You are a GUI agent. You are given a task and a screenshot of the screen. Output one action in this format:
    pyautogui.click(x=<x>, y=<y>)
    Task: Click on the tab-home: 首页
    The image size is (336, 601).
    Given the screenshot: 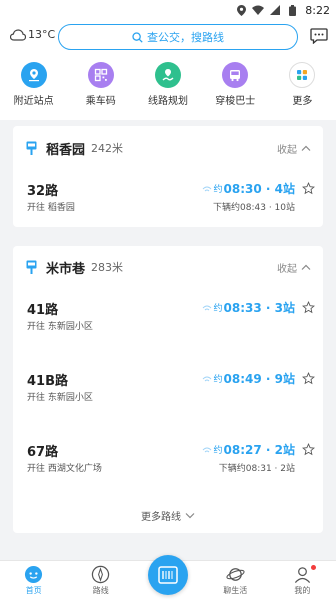 What is the action you would take?
    pyautogui.click(x=33, y=581)
    